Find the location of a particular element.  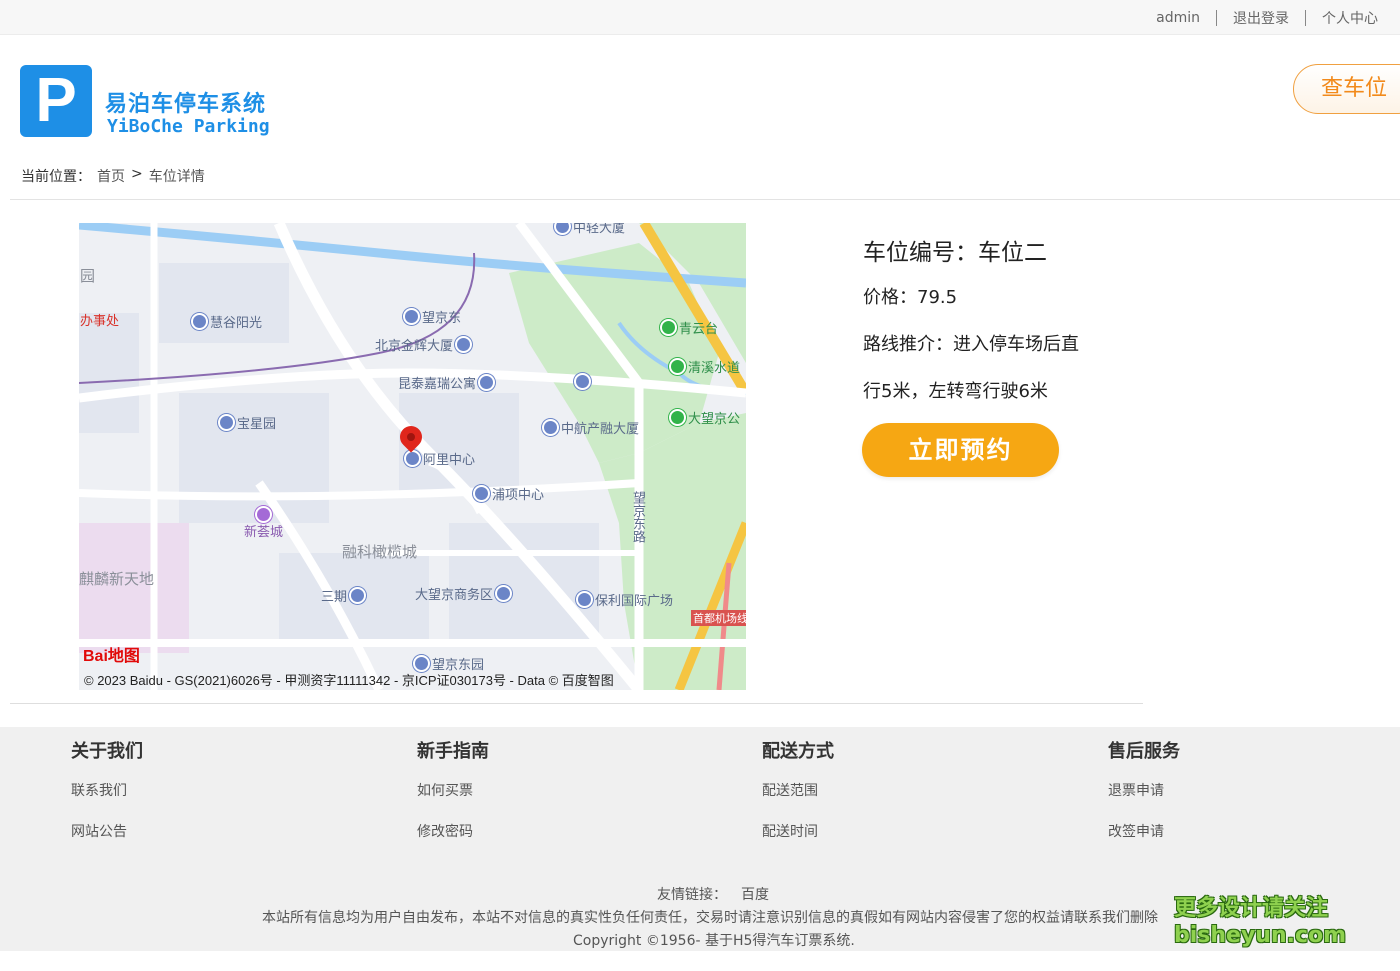

logo-letter: P is located at coordinates (56, 100).